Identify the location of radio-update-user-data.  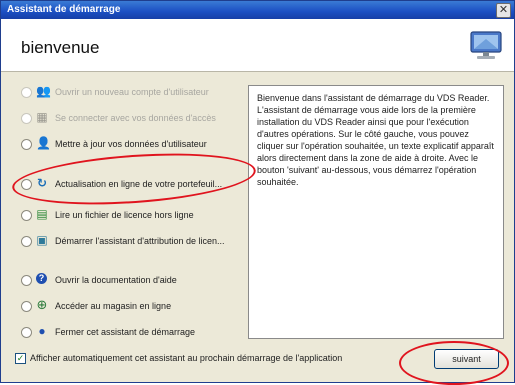
(26, 144).